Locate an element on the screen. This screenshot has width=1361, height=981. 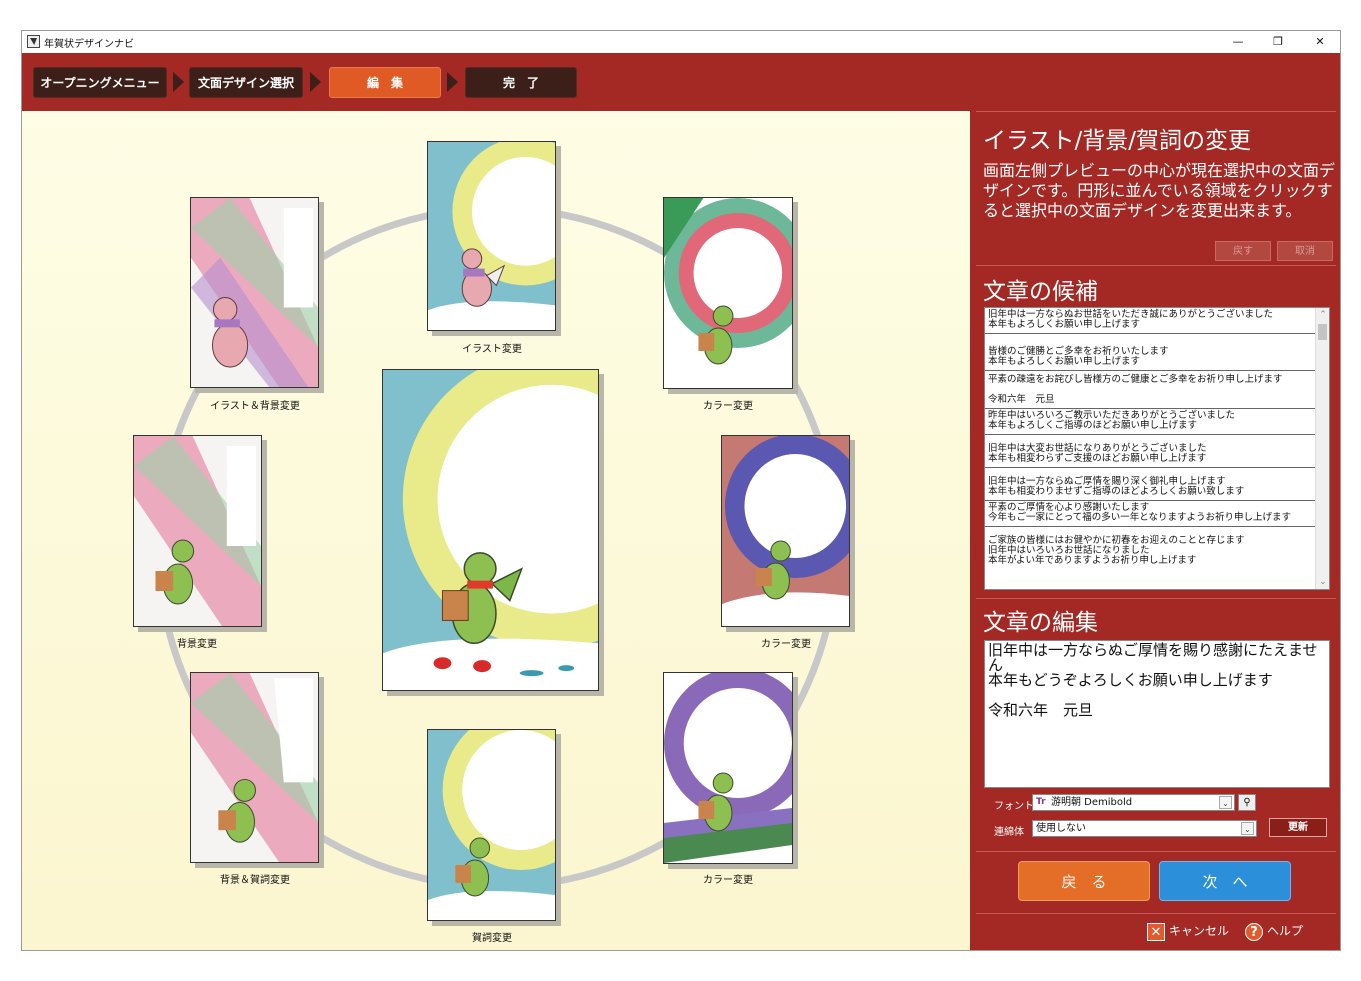
card-illust-bg-change is located at coordinates (254, 292).